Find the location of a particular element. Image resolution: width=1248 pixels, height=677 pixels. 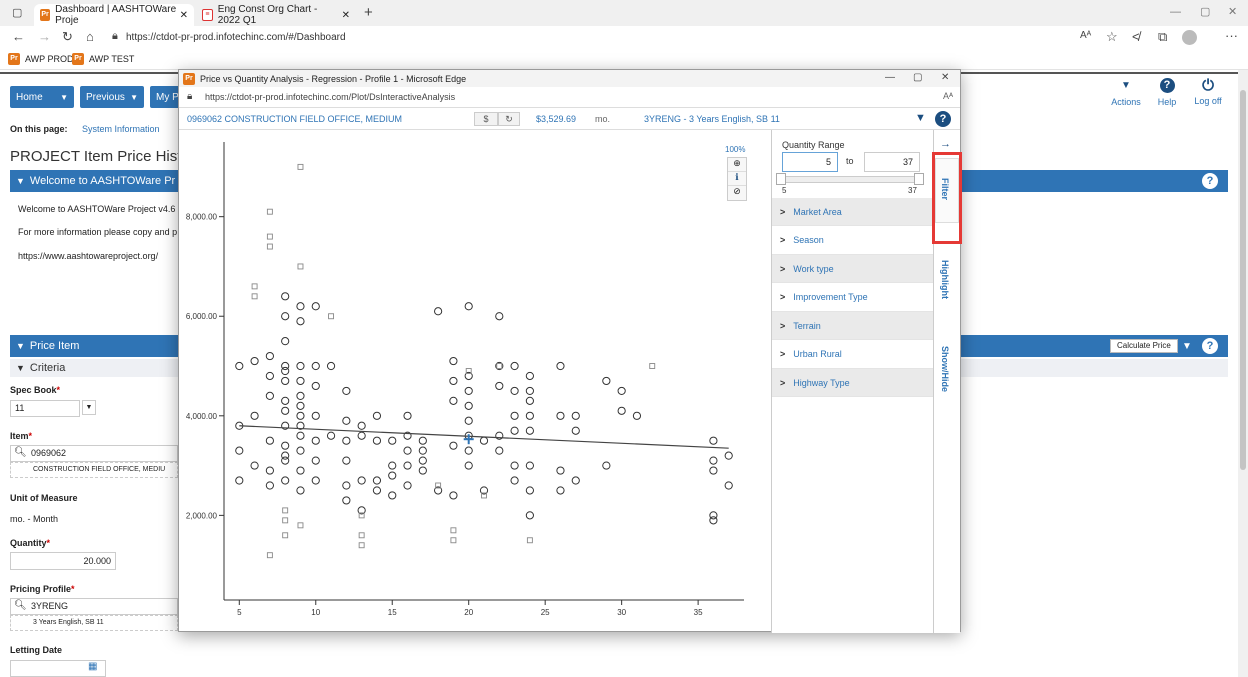

tab-dashboard: Pr Dashboard | AASHTOWare Proje ✕ is located at coordinates (114, 15).